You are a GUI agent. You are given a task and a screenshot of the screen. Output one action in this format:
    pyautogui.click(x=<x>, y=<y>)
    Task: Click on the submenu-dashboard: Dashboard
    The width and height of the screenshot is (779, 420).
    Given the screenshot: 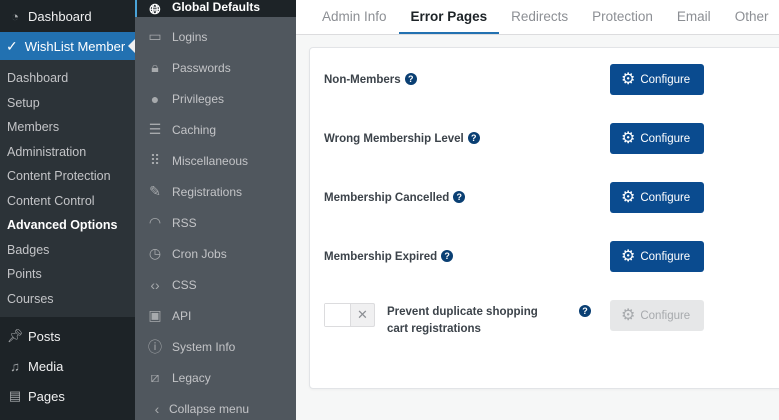 What is the action you would take?
    pyautogui.click(x=67, y=78)
    